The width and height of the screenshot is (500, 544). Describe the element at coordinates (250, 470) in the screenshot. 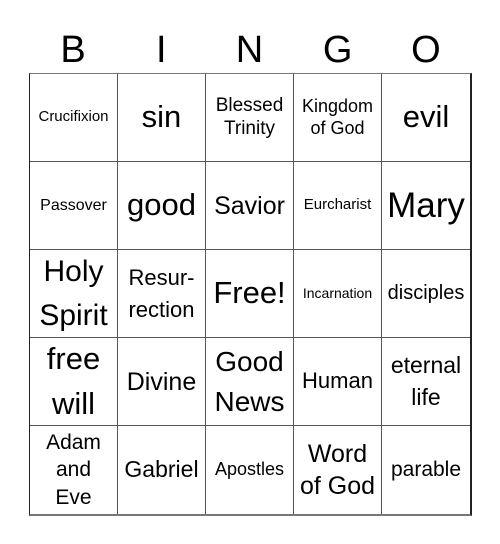

I see `bingo-cell: Apostles` at that location.